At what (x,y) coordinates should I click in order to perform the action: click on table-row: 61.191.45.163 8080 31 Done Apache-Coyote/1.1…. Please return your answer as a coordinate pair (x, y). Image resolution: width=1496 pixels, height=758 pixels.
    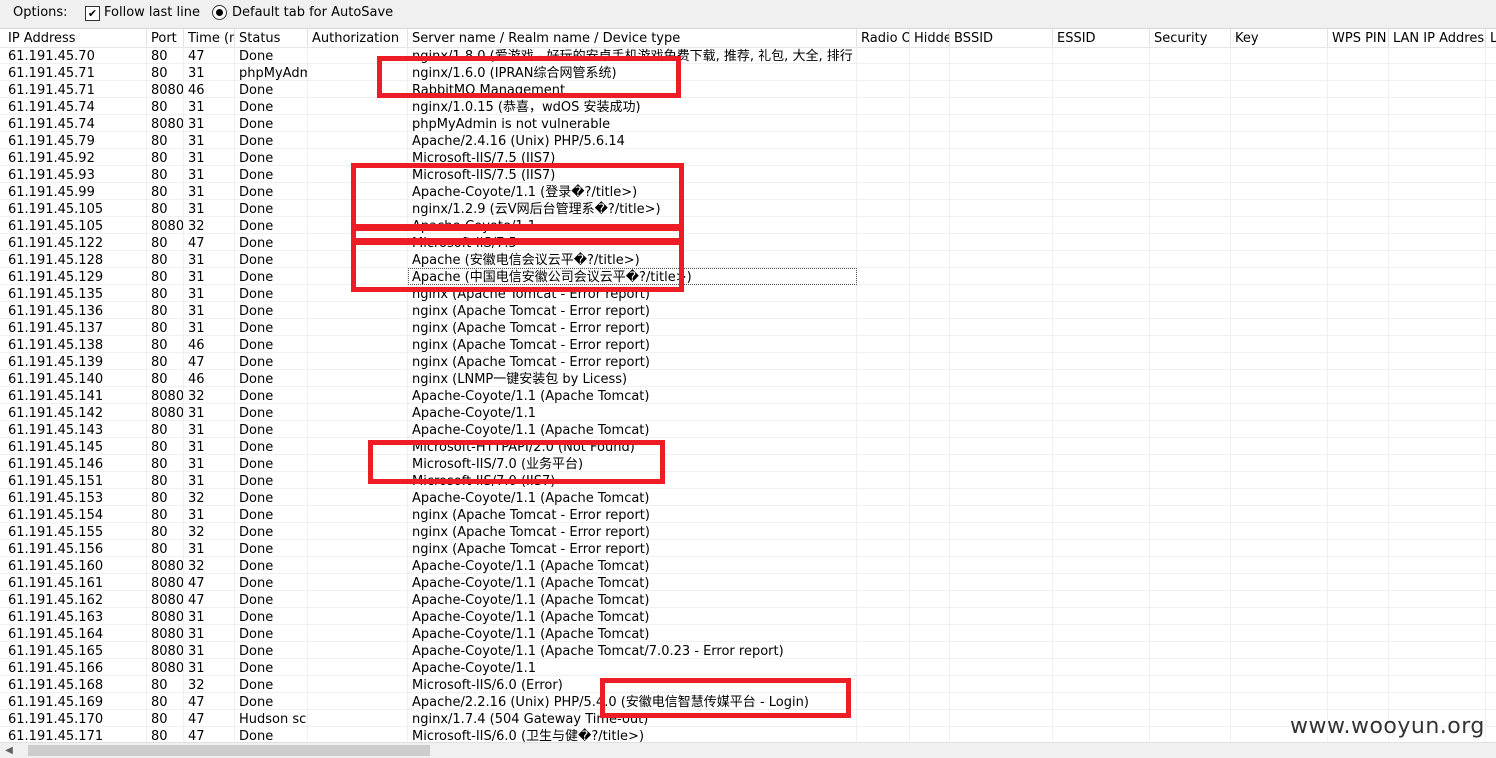
    Looking at the image, I should click on (748, 616).